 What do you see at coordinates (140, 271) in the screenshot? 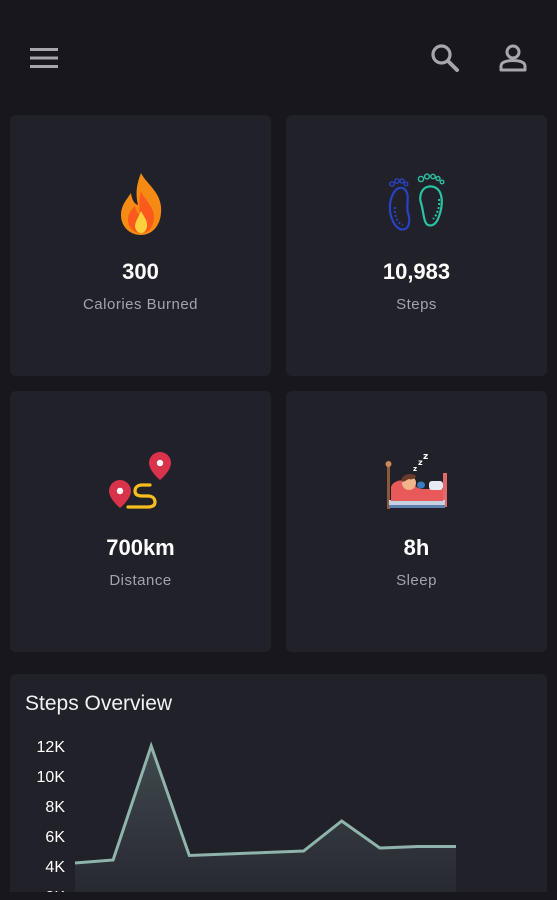
I see `calories-value: 300` at bounding box center [140, 271].